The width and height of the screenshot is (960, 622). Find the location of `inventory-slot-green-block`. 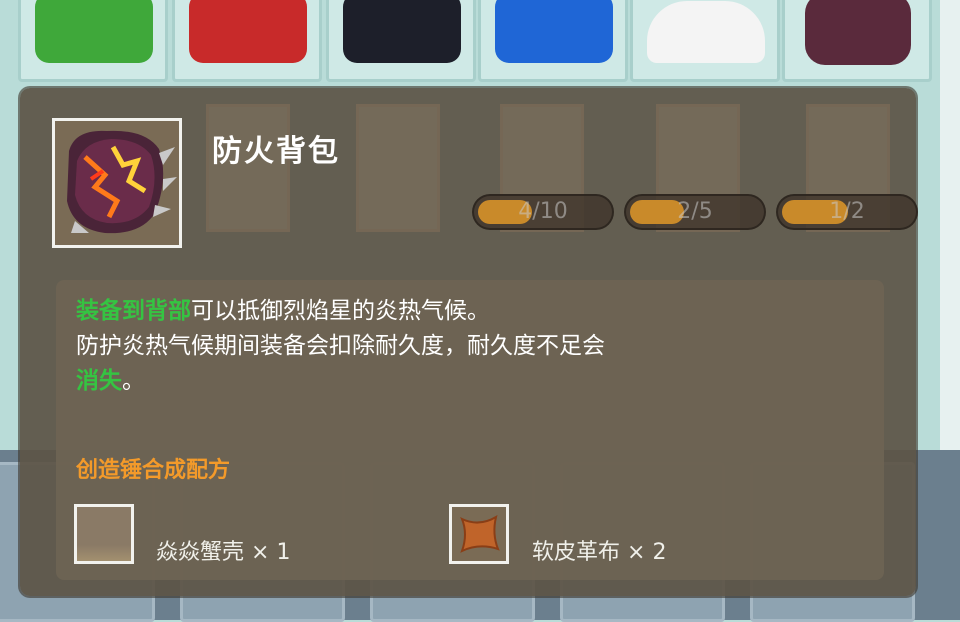

inventory-slot-green-block is located at coordinates (93, 41).